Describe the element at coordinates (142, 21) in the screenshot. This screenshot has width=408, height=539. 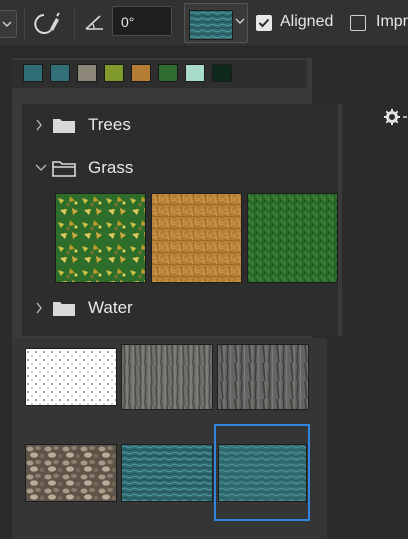
I see `angle-input: 0°` at that location.